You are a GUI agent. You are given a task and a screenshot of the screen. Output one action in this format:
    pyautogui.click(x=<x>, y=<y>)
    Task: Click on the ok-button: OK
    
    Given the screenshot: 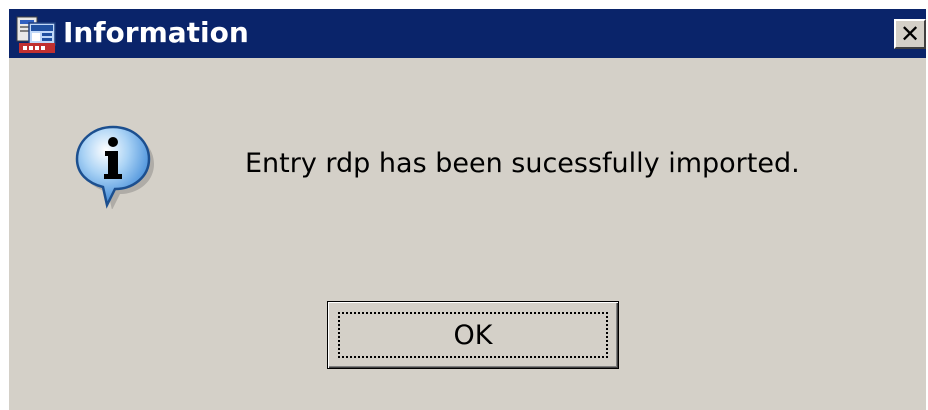 What is the action you would take?
    pyautogui.click(x=473, y=335)
    